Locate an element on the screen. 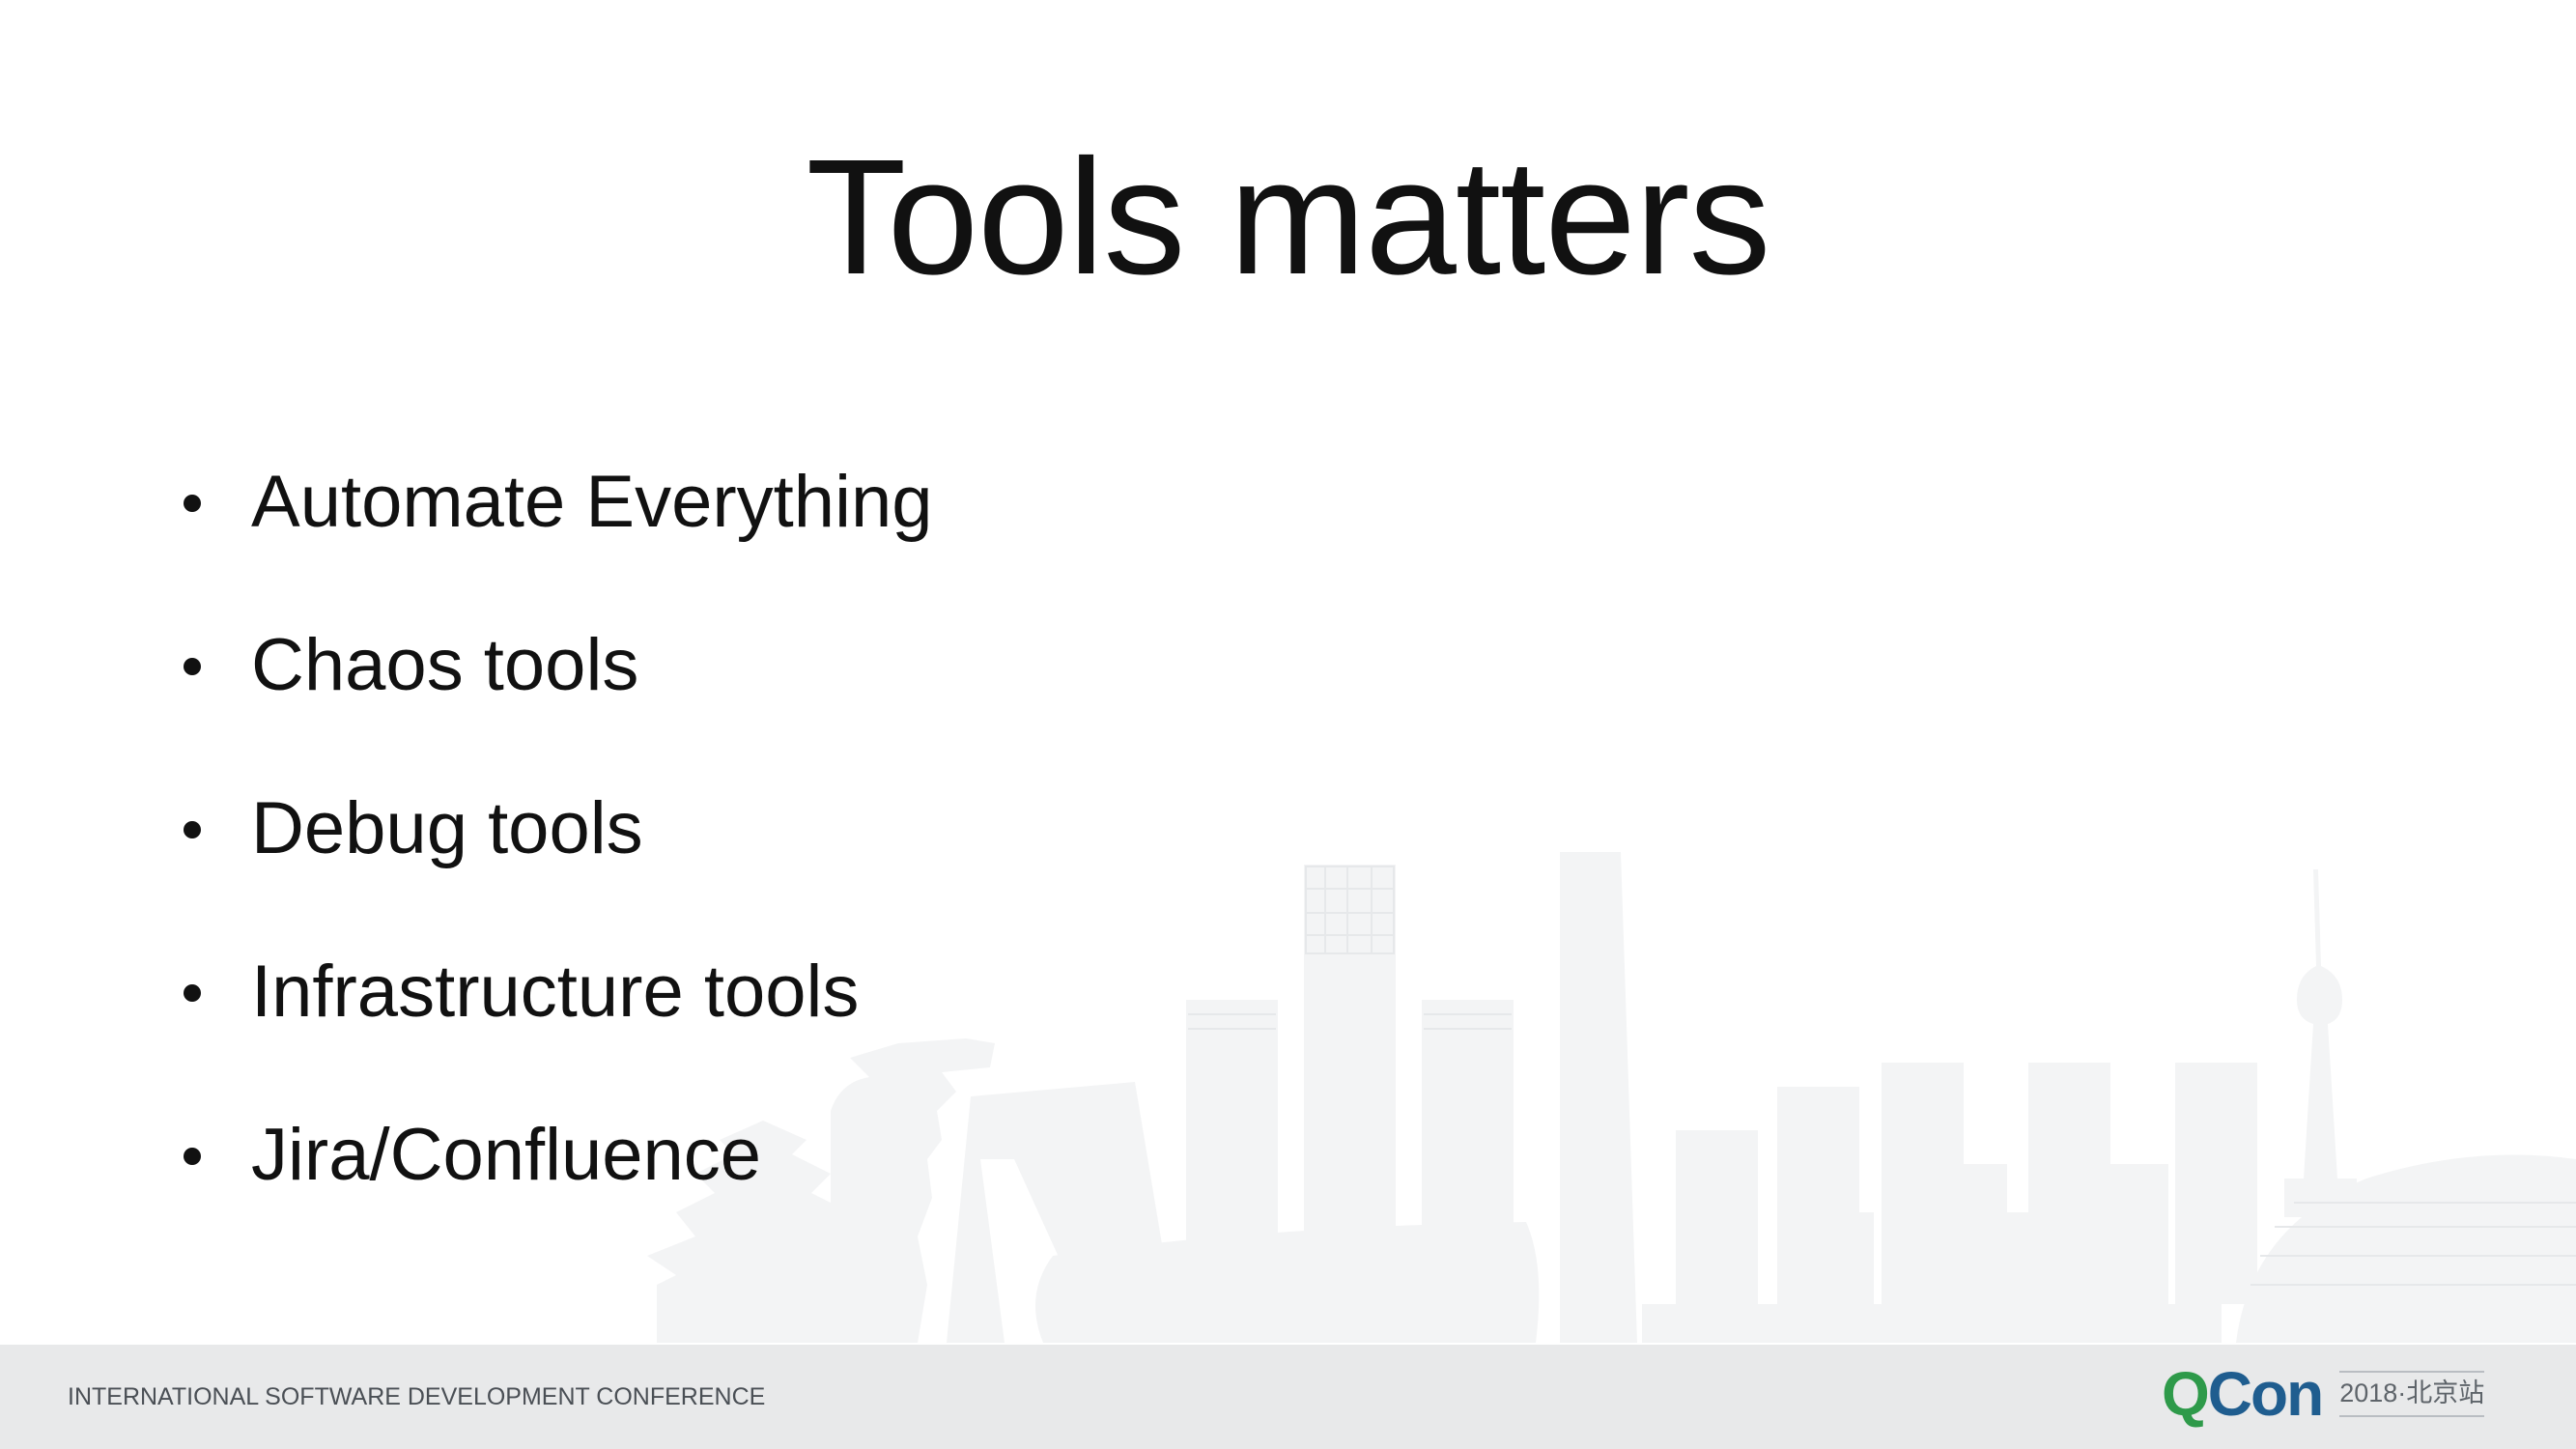 The image size is (2576, 1449). bullet-text: Infrastructure tools is located at coordinates (555, 992).